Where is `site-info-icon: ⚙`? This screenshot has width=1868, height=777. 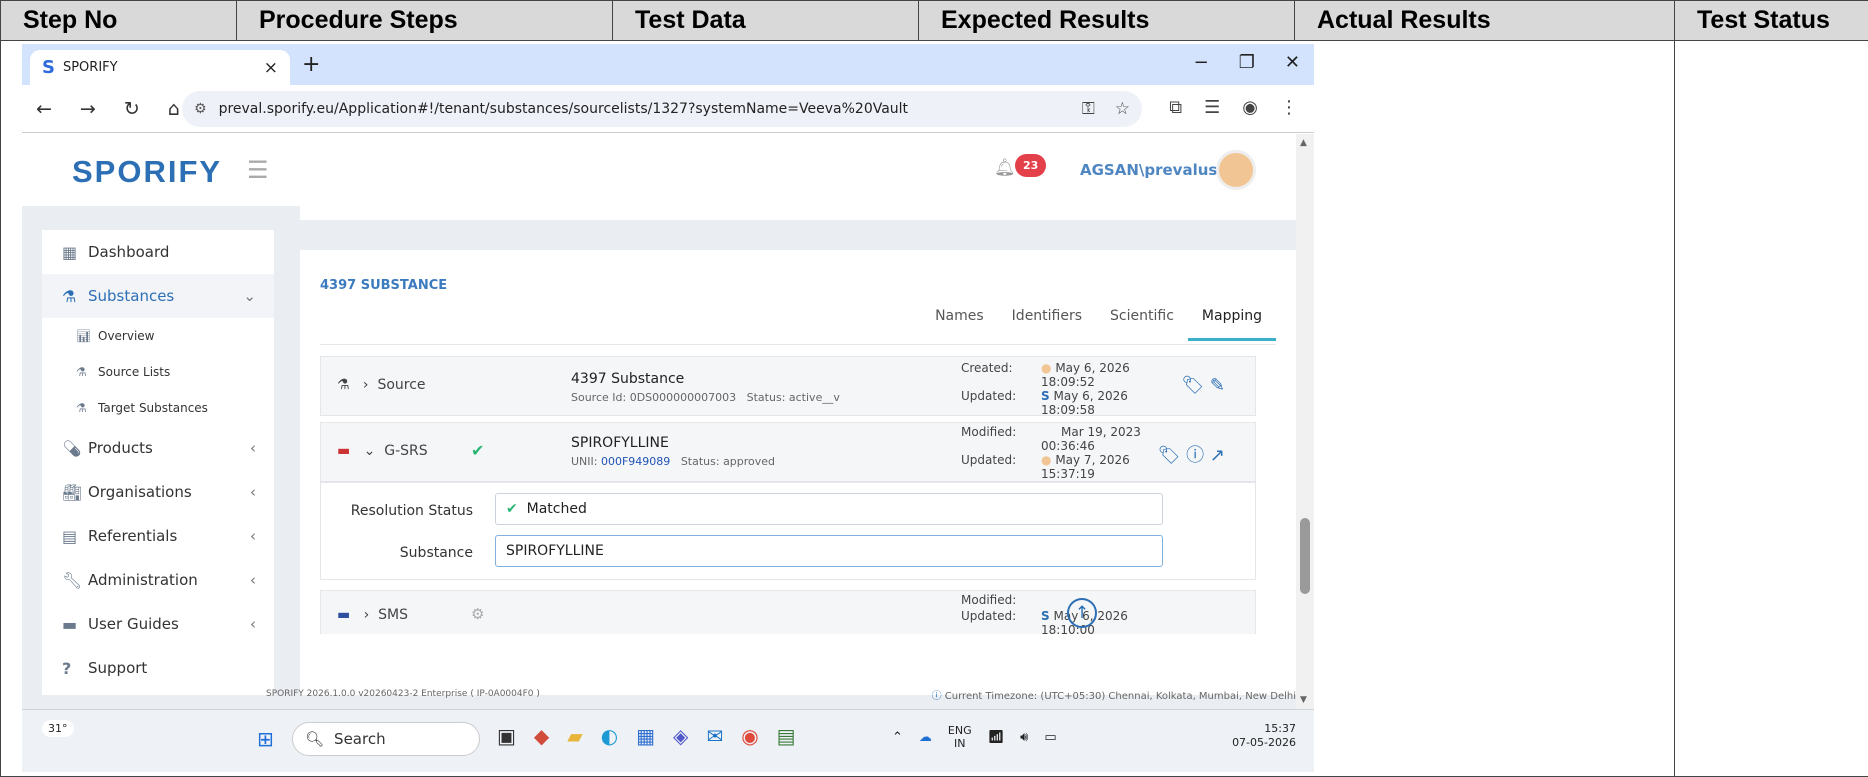 site-info-icon: ⚙ is located at coordinates (200, 109).